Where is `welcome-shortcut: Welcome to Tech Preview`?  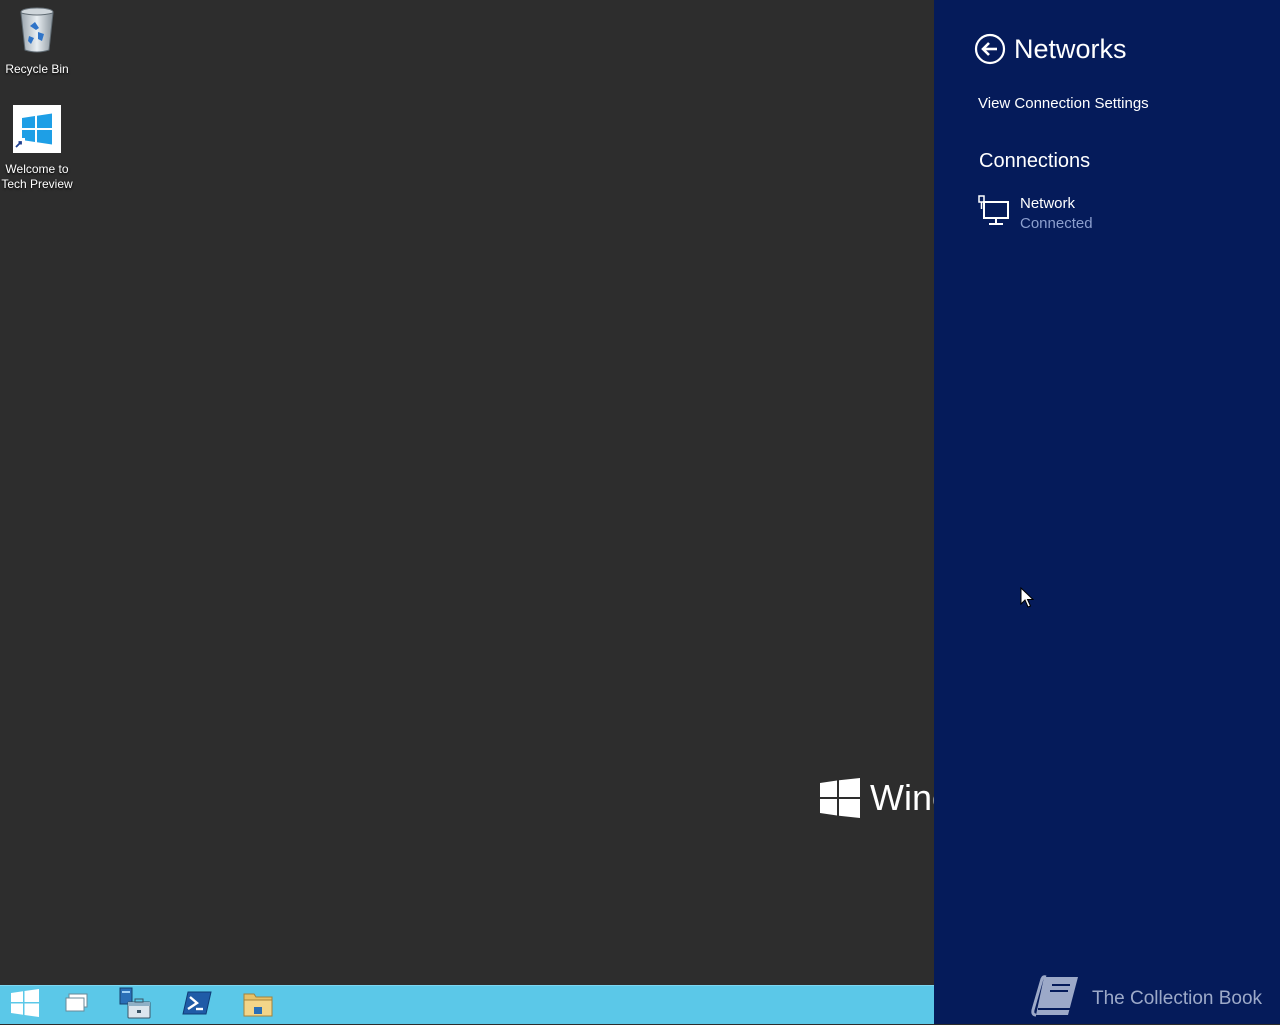 welcome-shortcut: Welcome to Tech Preview is located at coordinates (37, 148).